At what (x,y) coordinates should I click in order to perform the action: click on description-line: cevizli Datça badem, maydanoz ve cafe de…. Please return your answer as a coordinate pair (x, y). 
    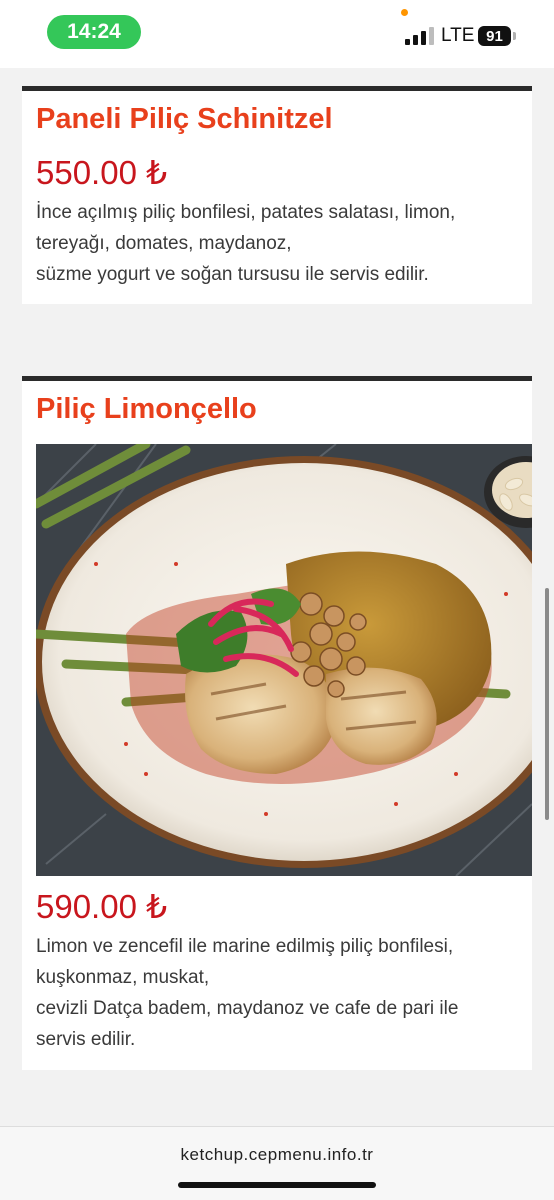
    Looking at the image, I should click on (247, 1008).